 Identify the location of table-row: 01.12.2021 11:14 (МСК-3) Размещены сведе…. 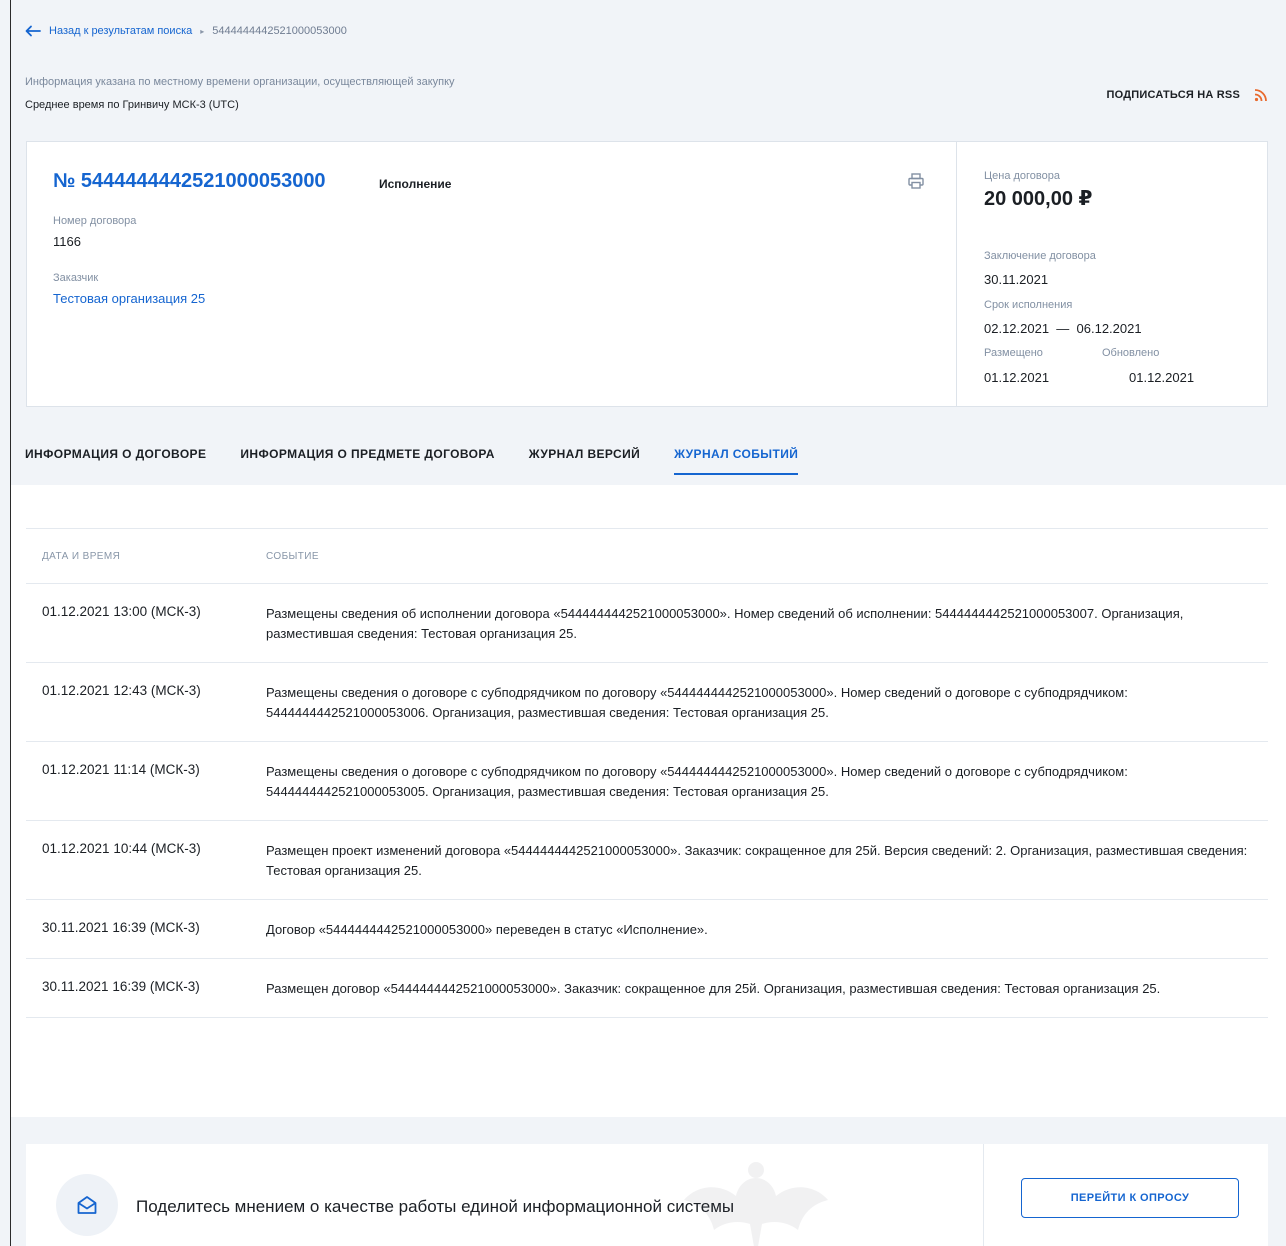
(647, 781).